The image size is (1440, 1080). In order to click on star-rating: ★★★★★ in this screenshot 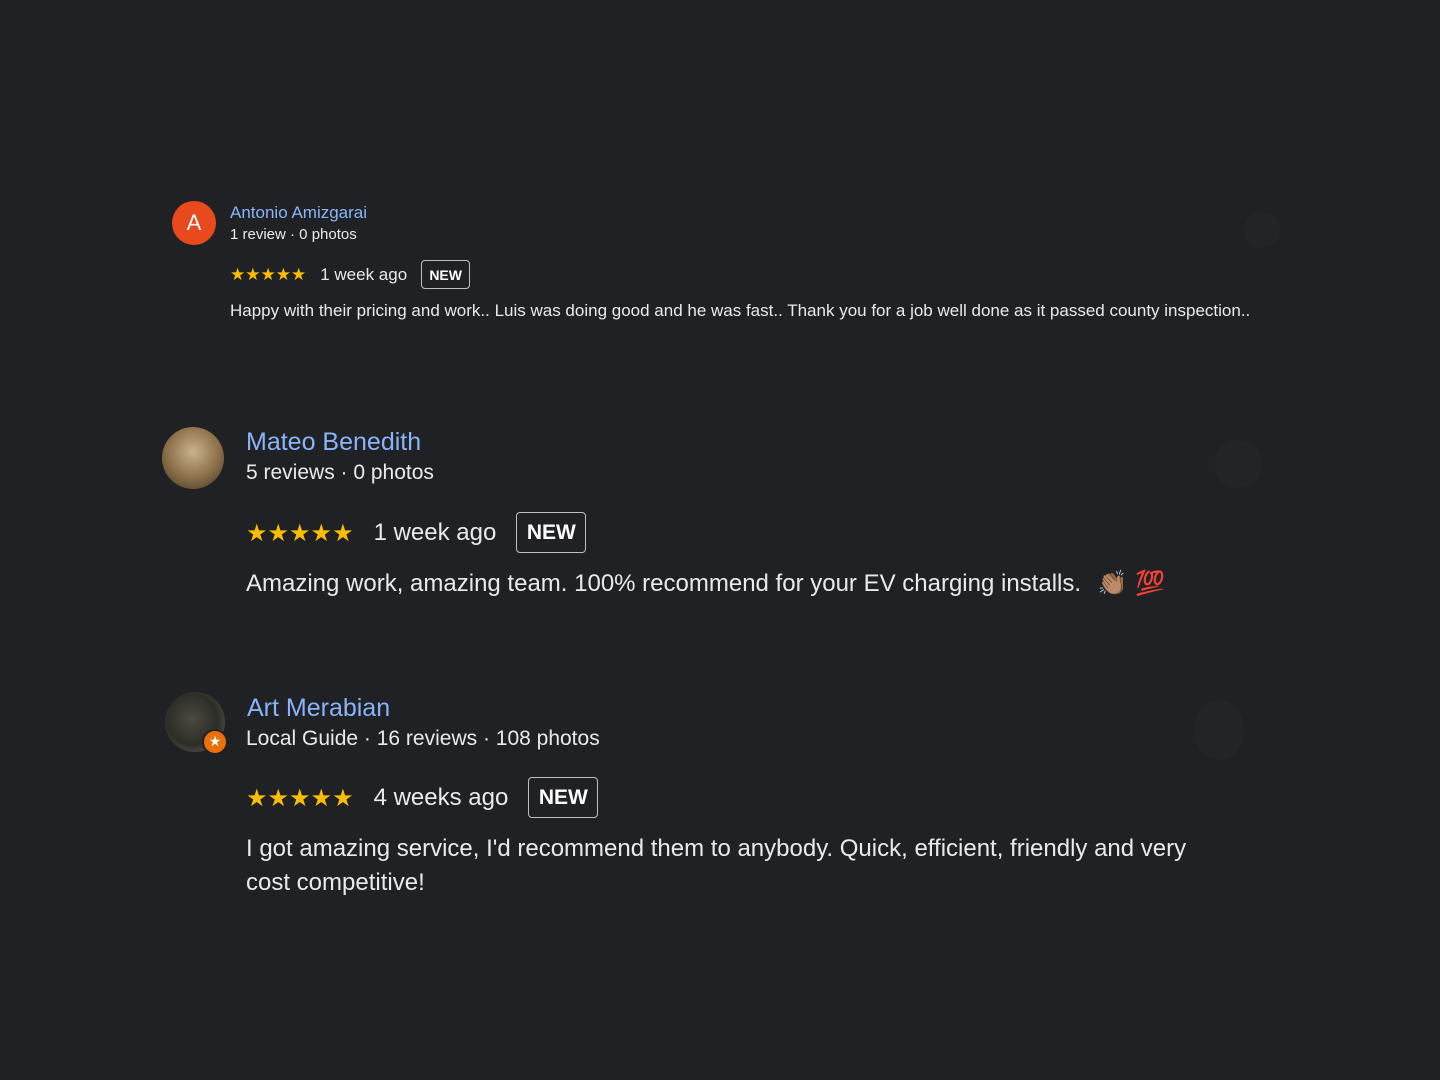, I will do `click(300, 797)`.